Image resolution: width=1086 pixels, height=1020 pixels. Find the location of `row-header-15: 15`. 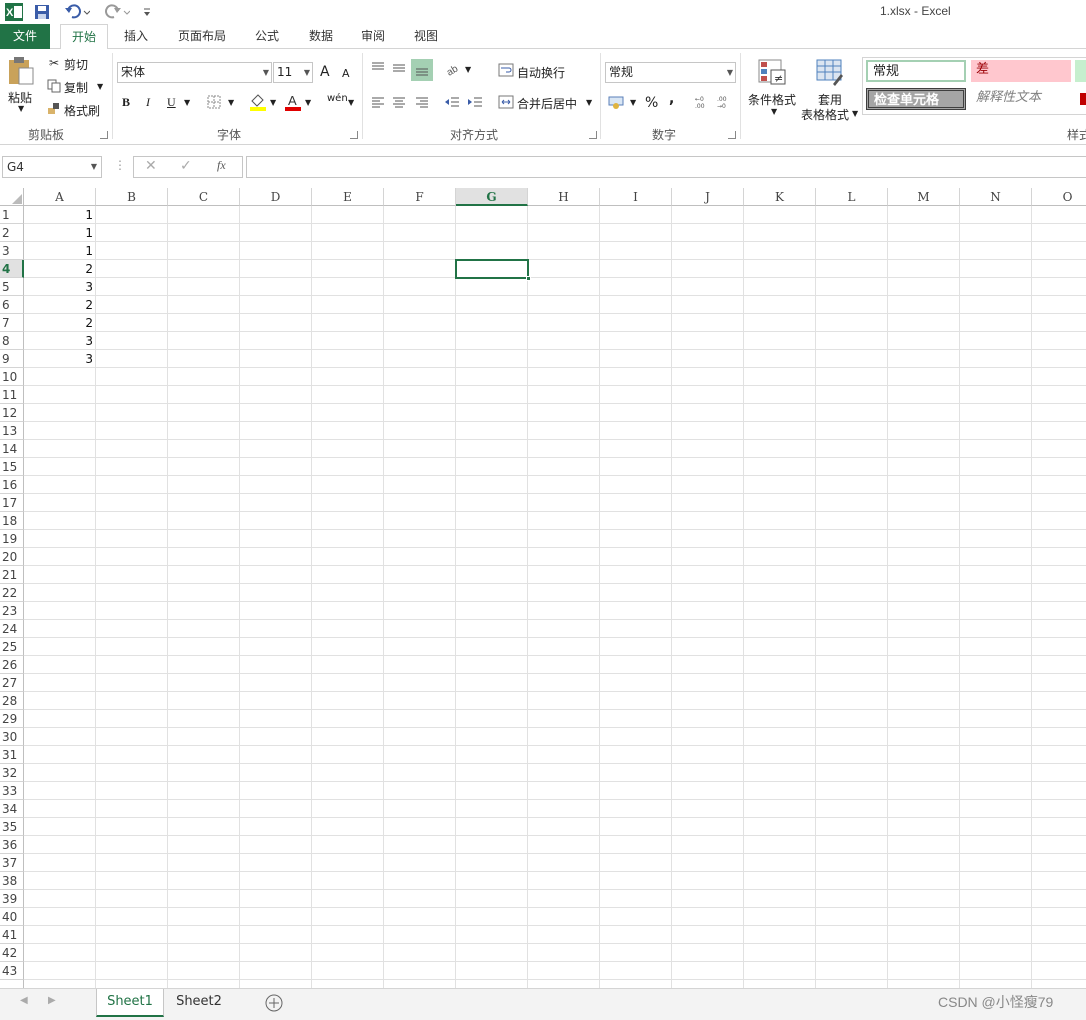

row-header-15: 15 is located at coordinates (12, 467).